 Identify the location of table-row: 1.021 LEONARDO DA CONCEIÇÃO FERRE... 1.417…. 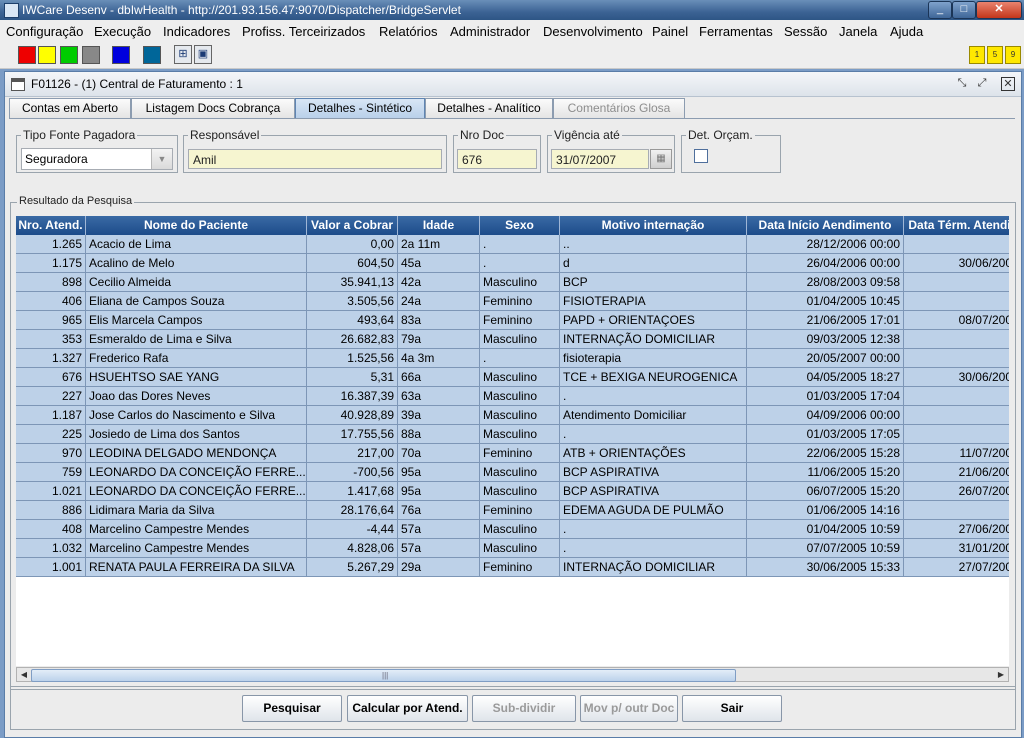
(512, 491).